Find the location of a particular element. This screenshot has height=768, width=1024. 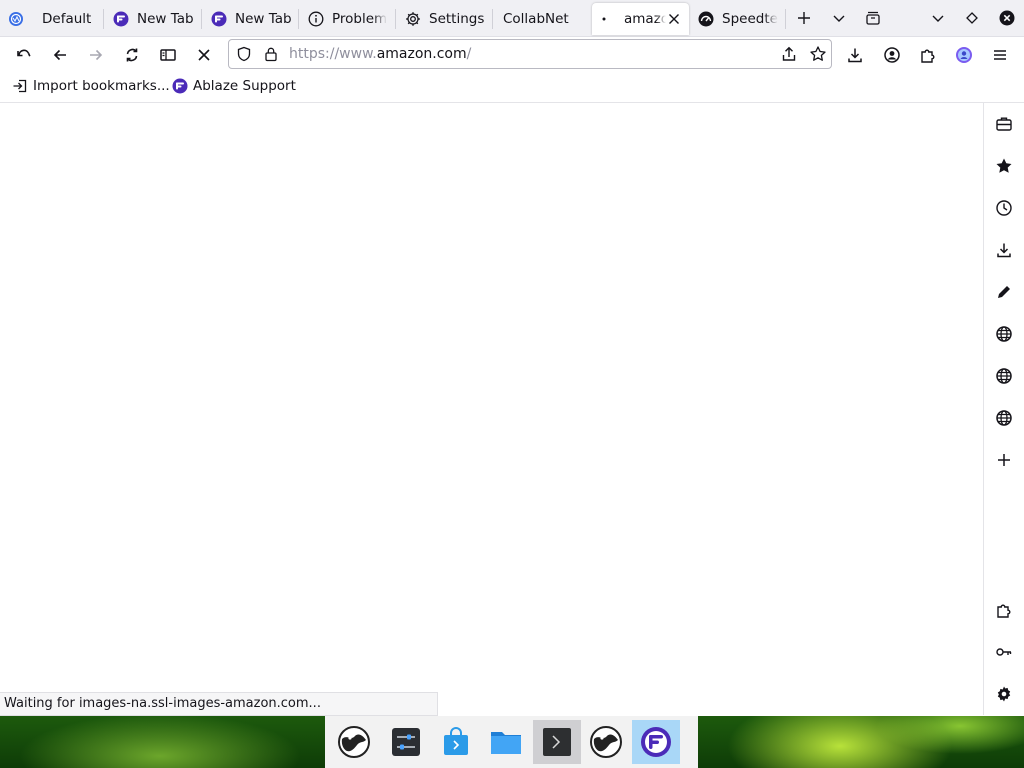

tab-collabnet: CollabNet is located at coordinates (542, 19).